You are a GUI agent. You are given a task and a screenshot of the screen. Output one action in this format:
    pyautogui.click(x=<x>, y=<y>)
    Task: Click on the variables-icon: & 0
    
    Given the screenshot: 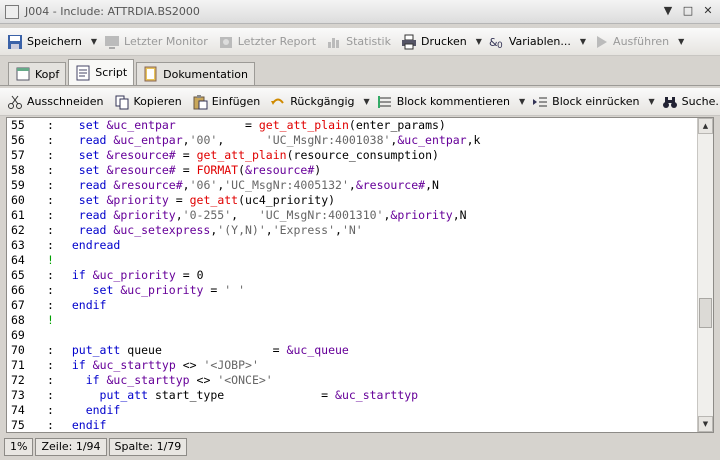 What is the action you would take?
    pyautogui.click(x=496, y=43)
    